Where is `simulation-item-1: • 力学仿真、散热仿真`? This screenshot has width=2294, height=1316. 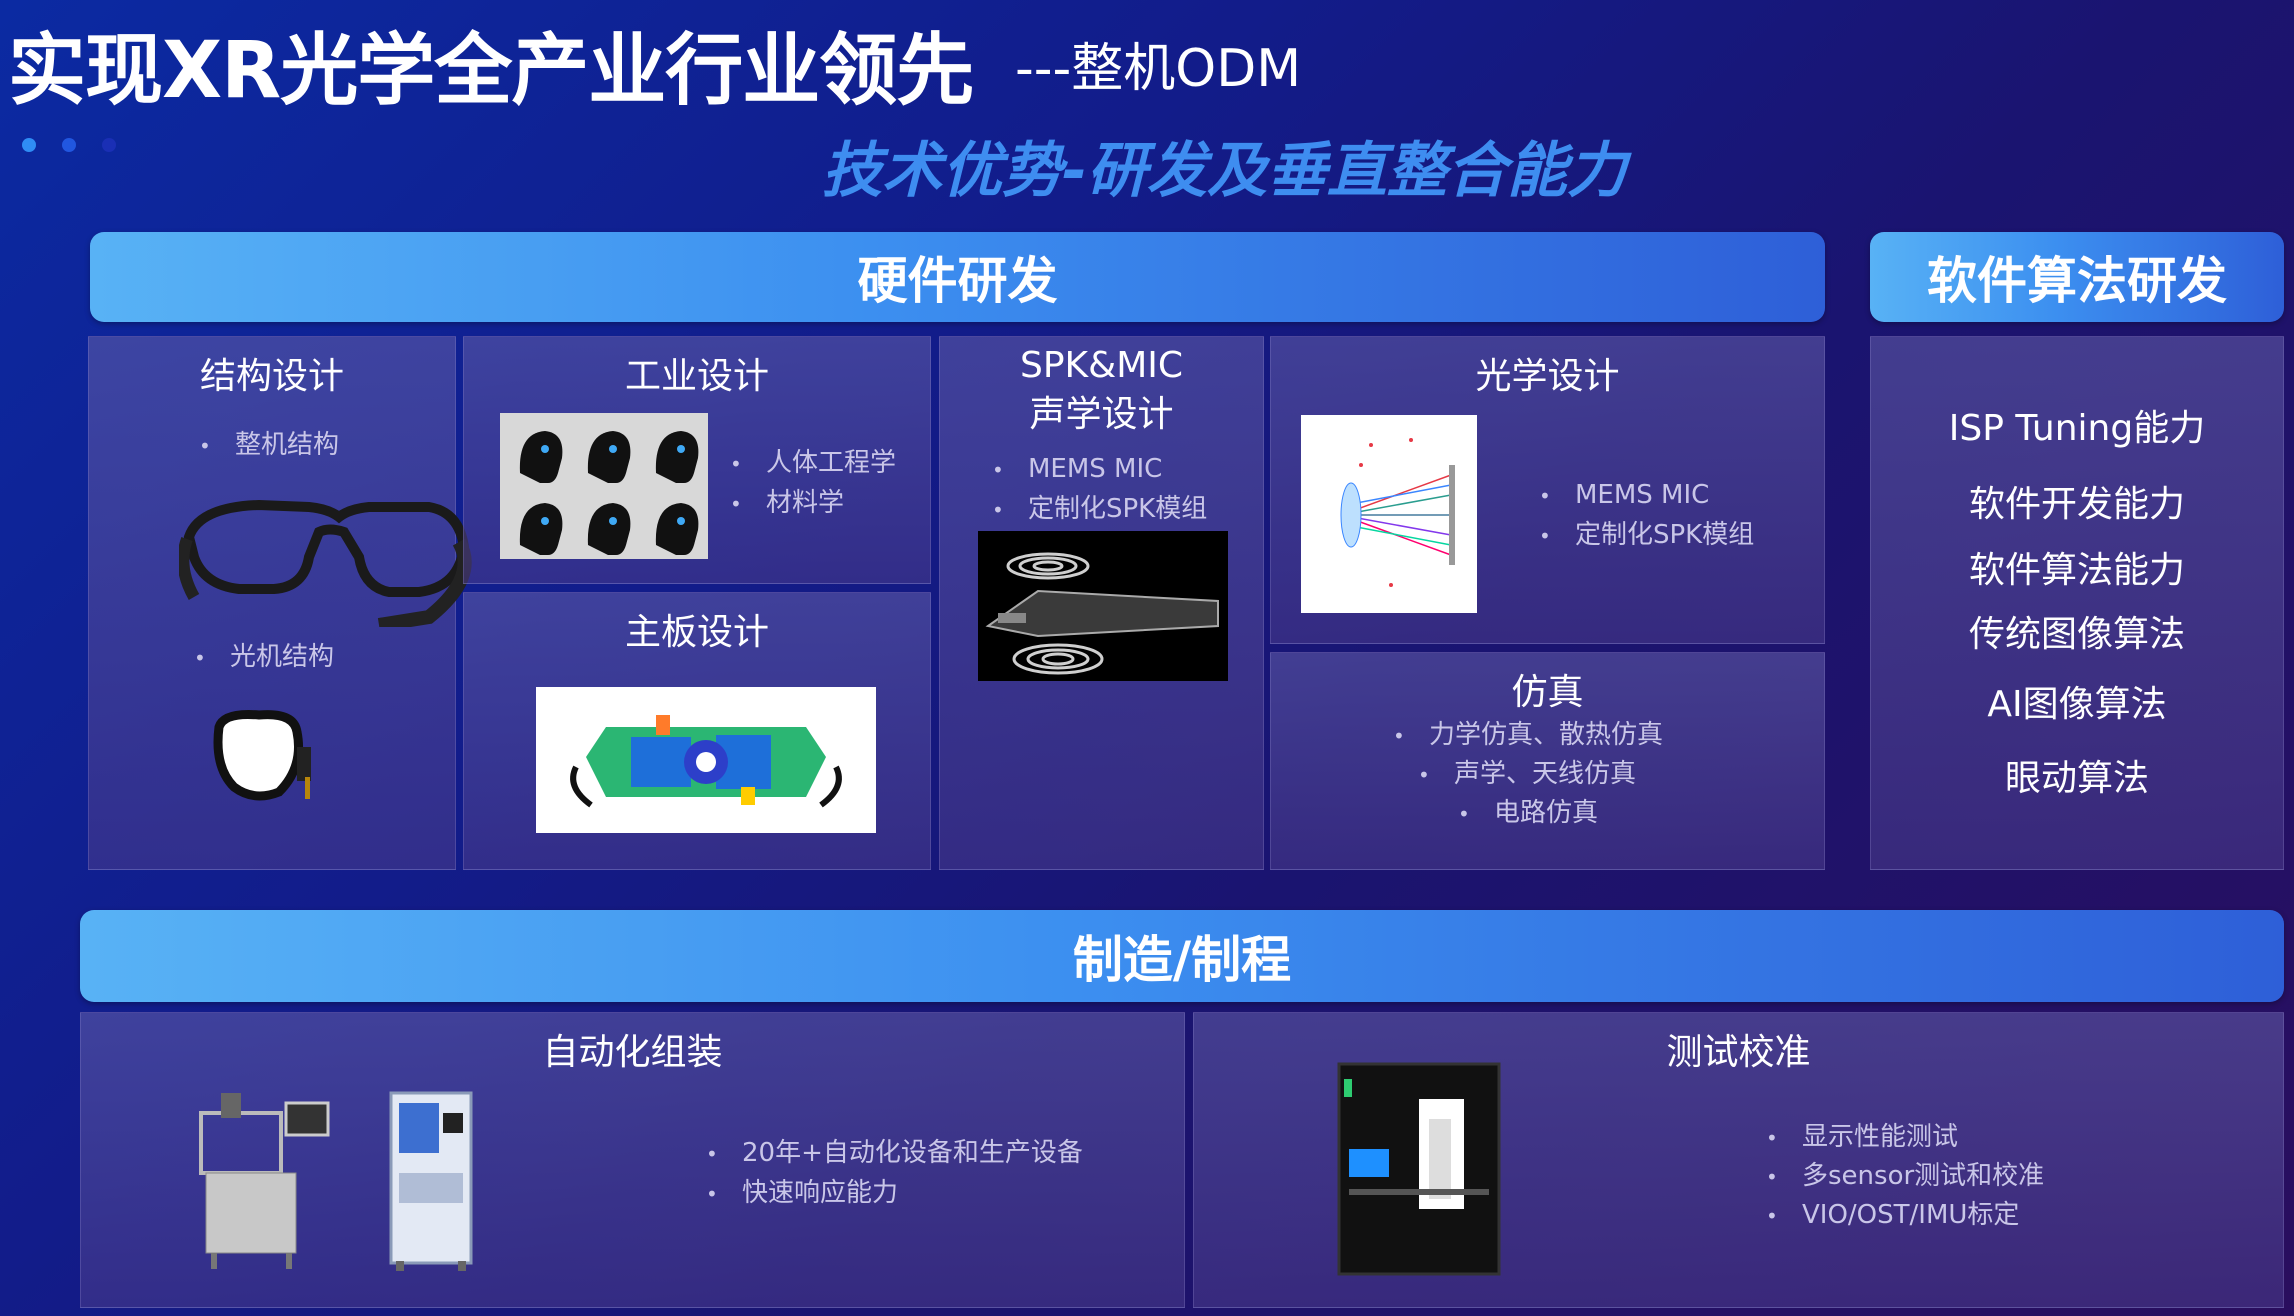
simulation-item-1: • 力学仿真、散热仿真 is located at coordinates (1528, 735).